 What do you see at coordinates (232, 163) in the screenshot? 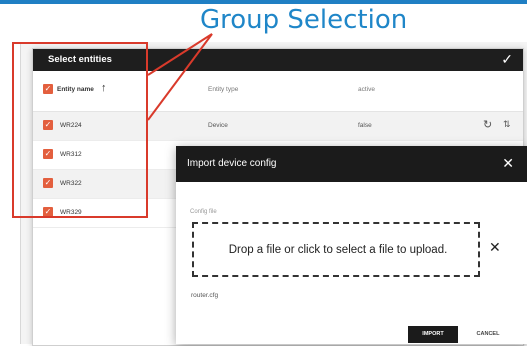
I see `import-dialog-title: Import device config` at bounding box center [232, 163].